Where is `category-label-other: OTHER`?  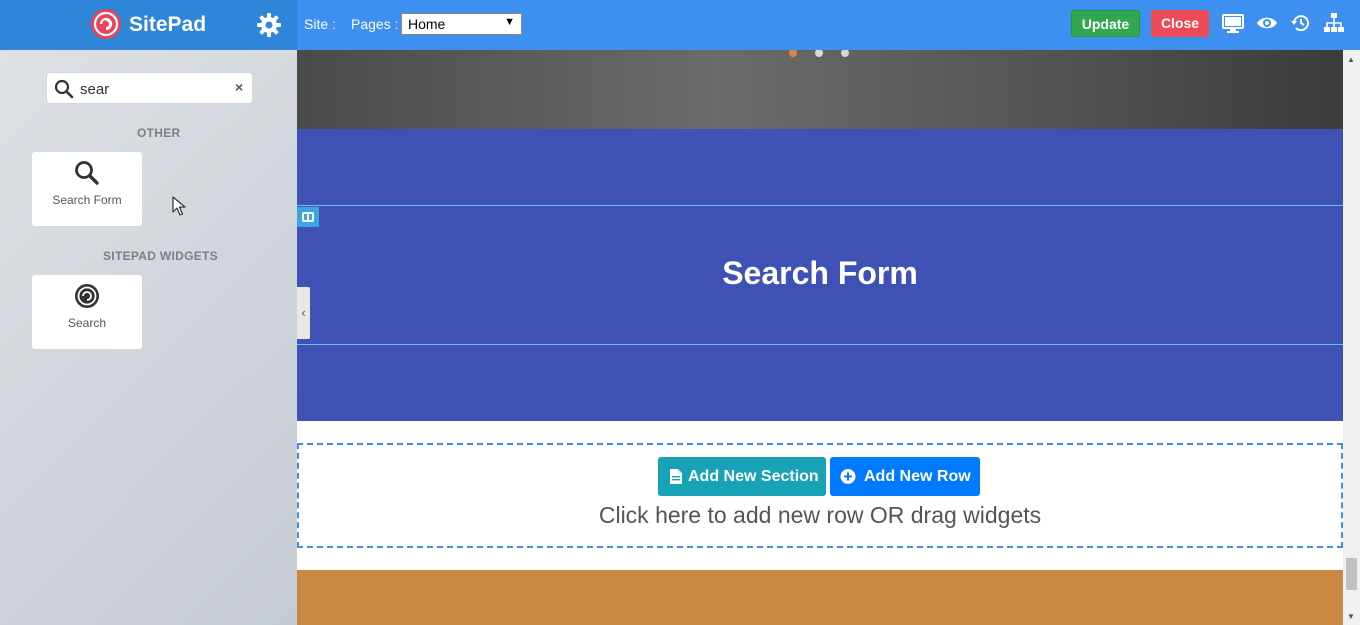
category-label-other: OTHER is located at coordinates (159, 133).